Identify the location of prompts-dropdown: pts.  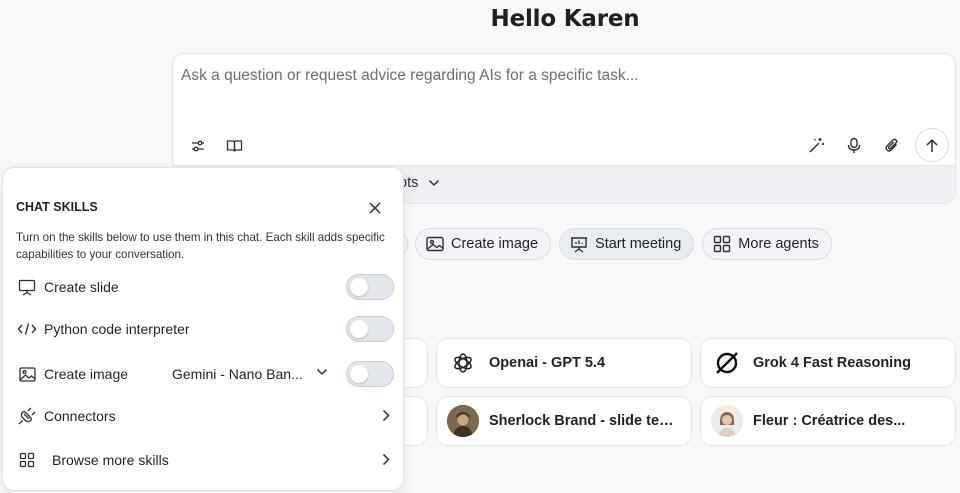
(419, 183).